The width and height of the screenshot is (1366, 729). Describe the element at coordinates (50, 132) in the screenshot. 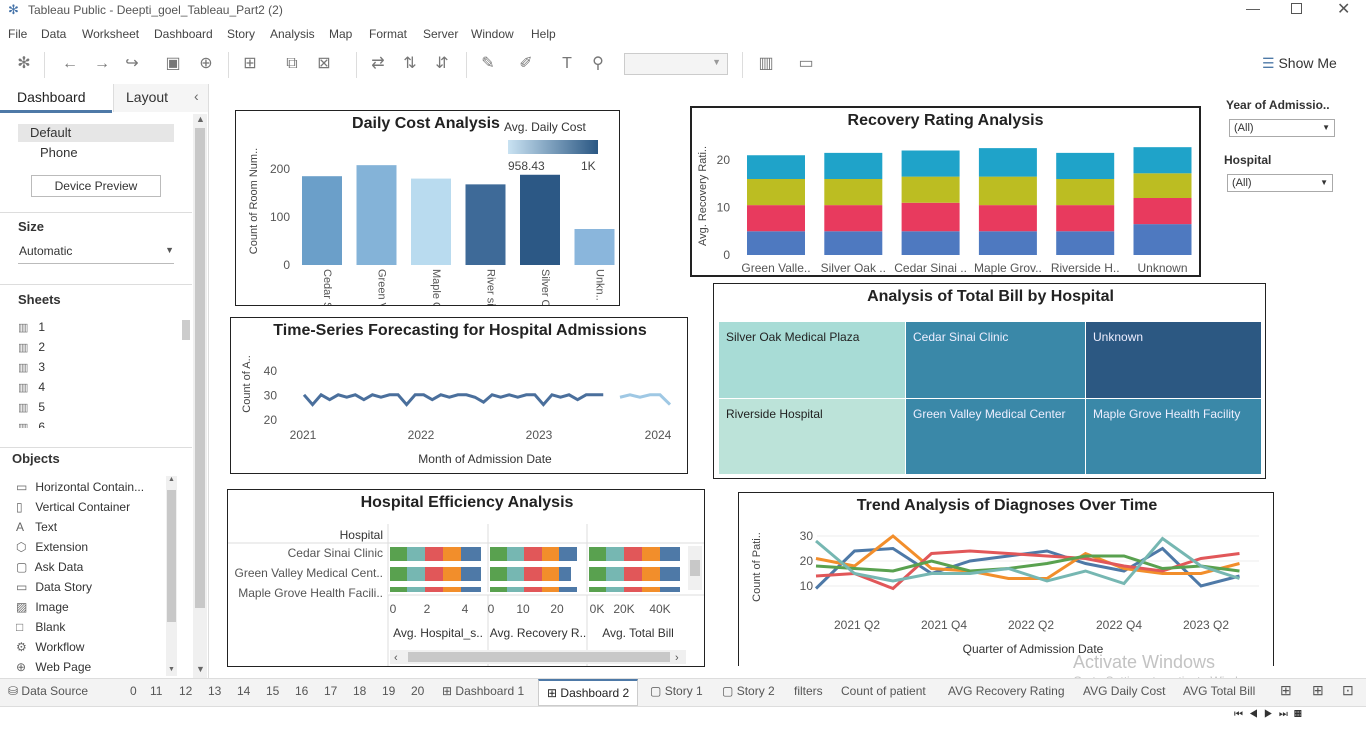

I see `device-default: Default` at that location.